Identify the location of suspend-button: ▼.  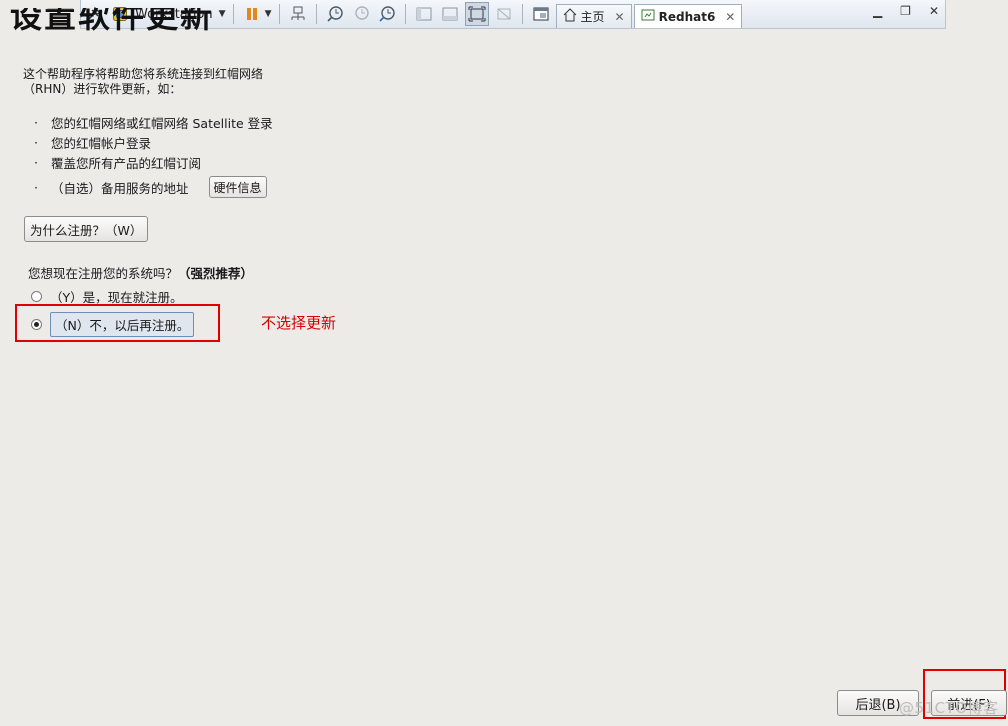
(256, 14).